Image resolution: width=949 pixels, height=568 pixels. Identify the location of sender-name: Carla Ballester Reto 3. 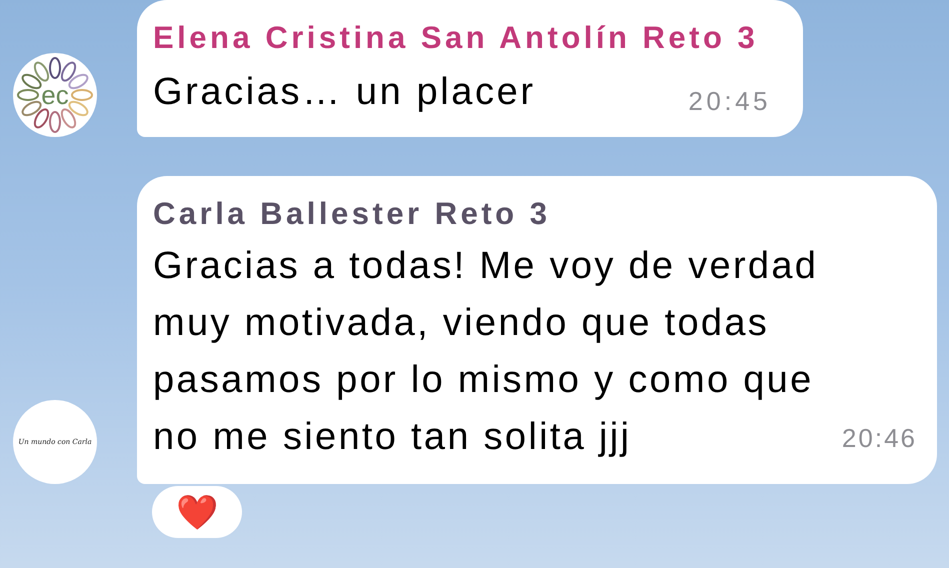
(352, 214).